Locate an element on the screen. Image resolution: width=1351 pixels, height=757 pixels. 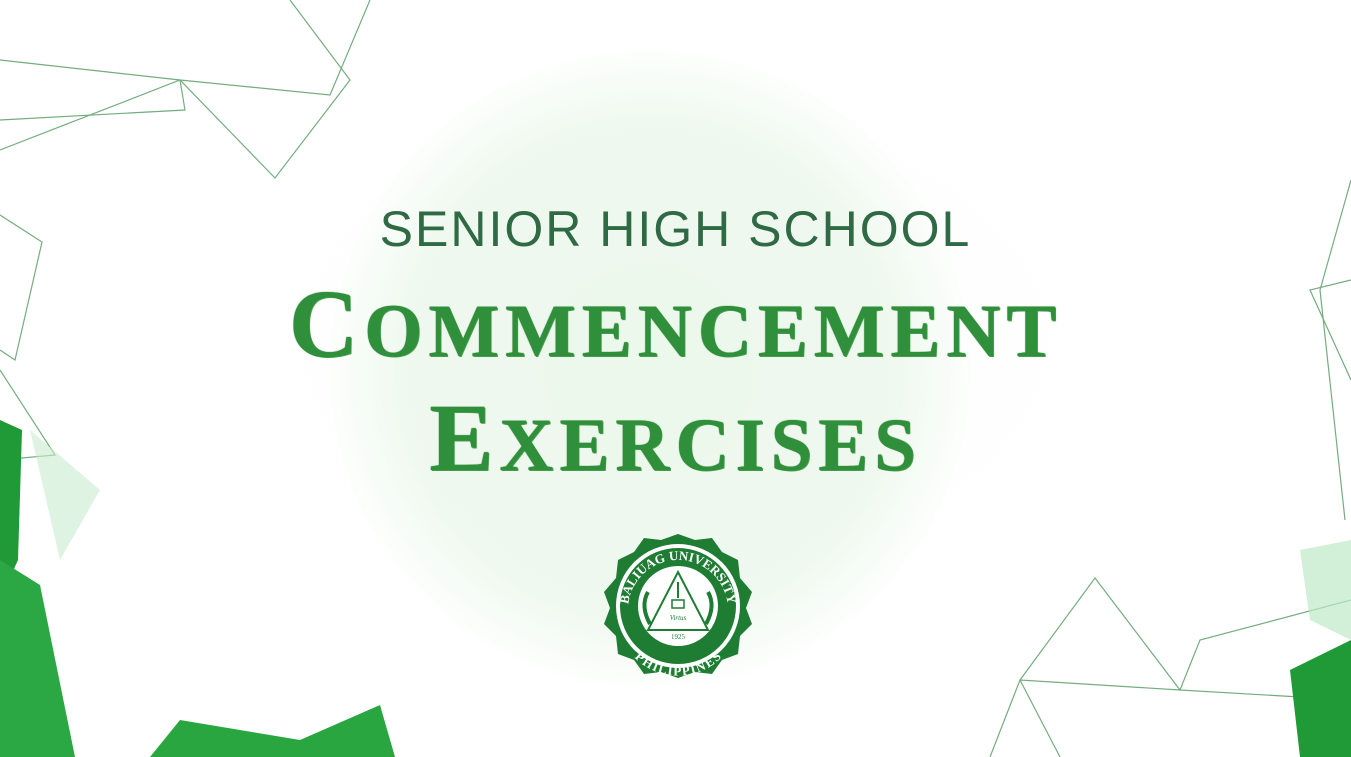
title-rest: OMMENCEMENT is located at coordinates (713, 331).